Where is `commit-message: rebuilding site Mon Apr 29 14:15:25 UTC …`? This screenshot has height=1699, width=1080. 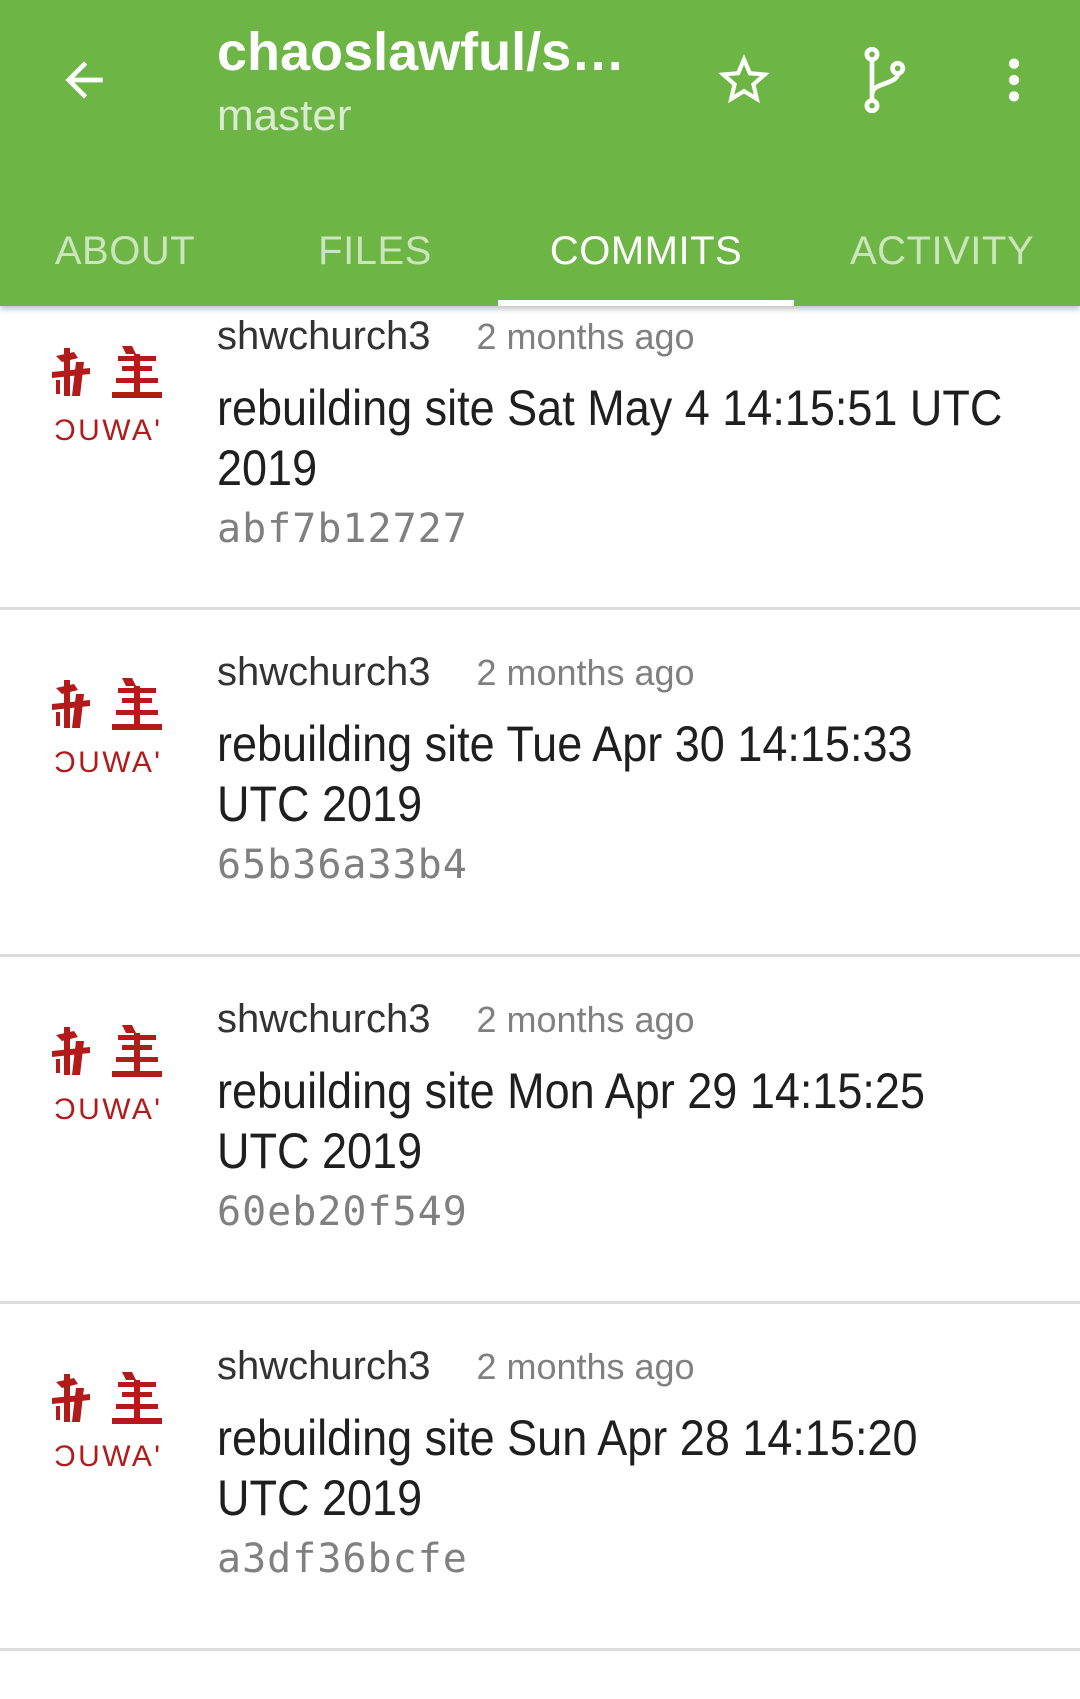 commit-message: rebuilding site Mon Apr 29 14:15:25 UTC … is located at coordinates (571, 1121).